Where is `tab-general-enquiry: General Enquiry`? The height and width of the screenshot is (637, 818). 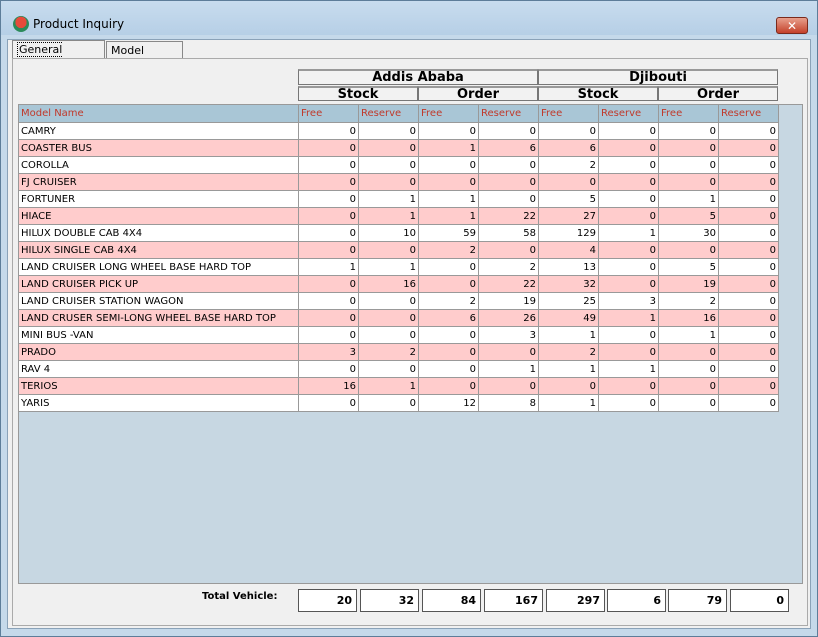 tab-general-enquiry: General Enquiry is located at coordinates (58, 57).